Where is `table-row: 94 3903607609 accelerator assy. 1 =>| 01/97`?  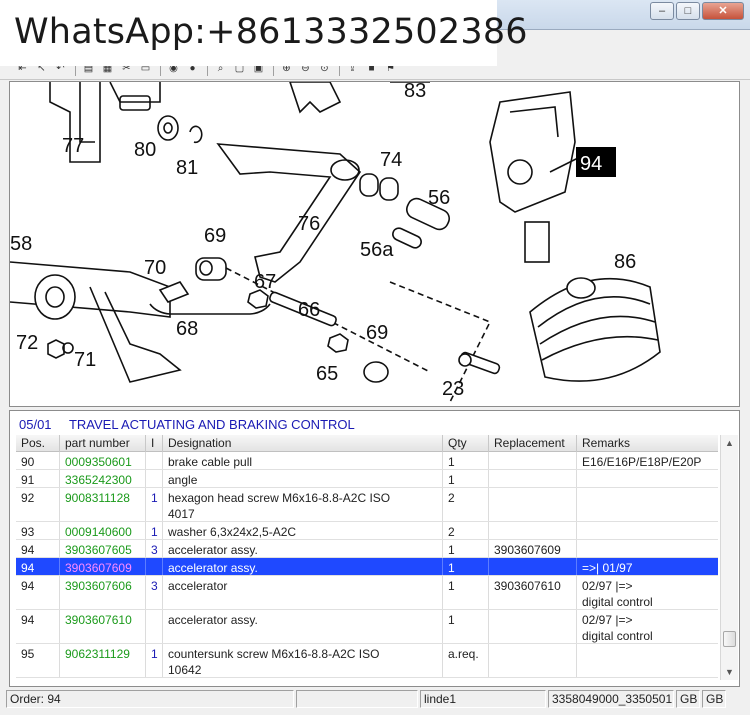
table-row: 94 3903607609 accelerator assy. 1 =>| 01/97 is located at coordinates (367, 567).